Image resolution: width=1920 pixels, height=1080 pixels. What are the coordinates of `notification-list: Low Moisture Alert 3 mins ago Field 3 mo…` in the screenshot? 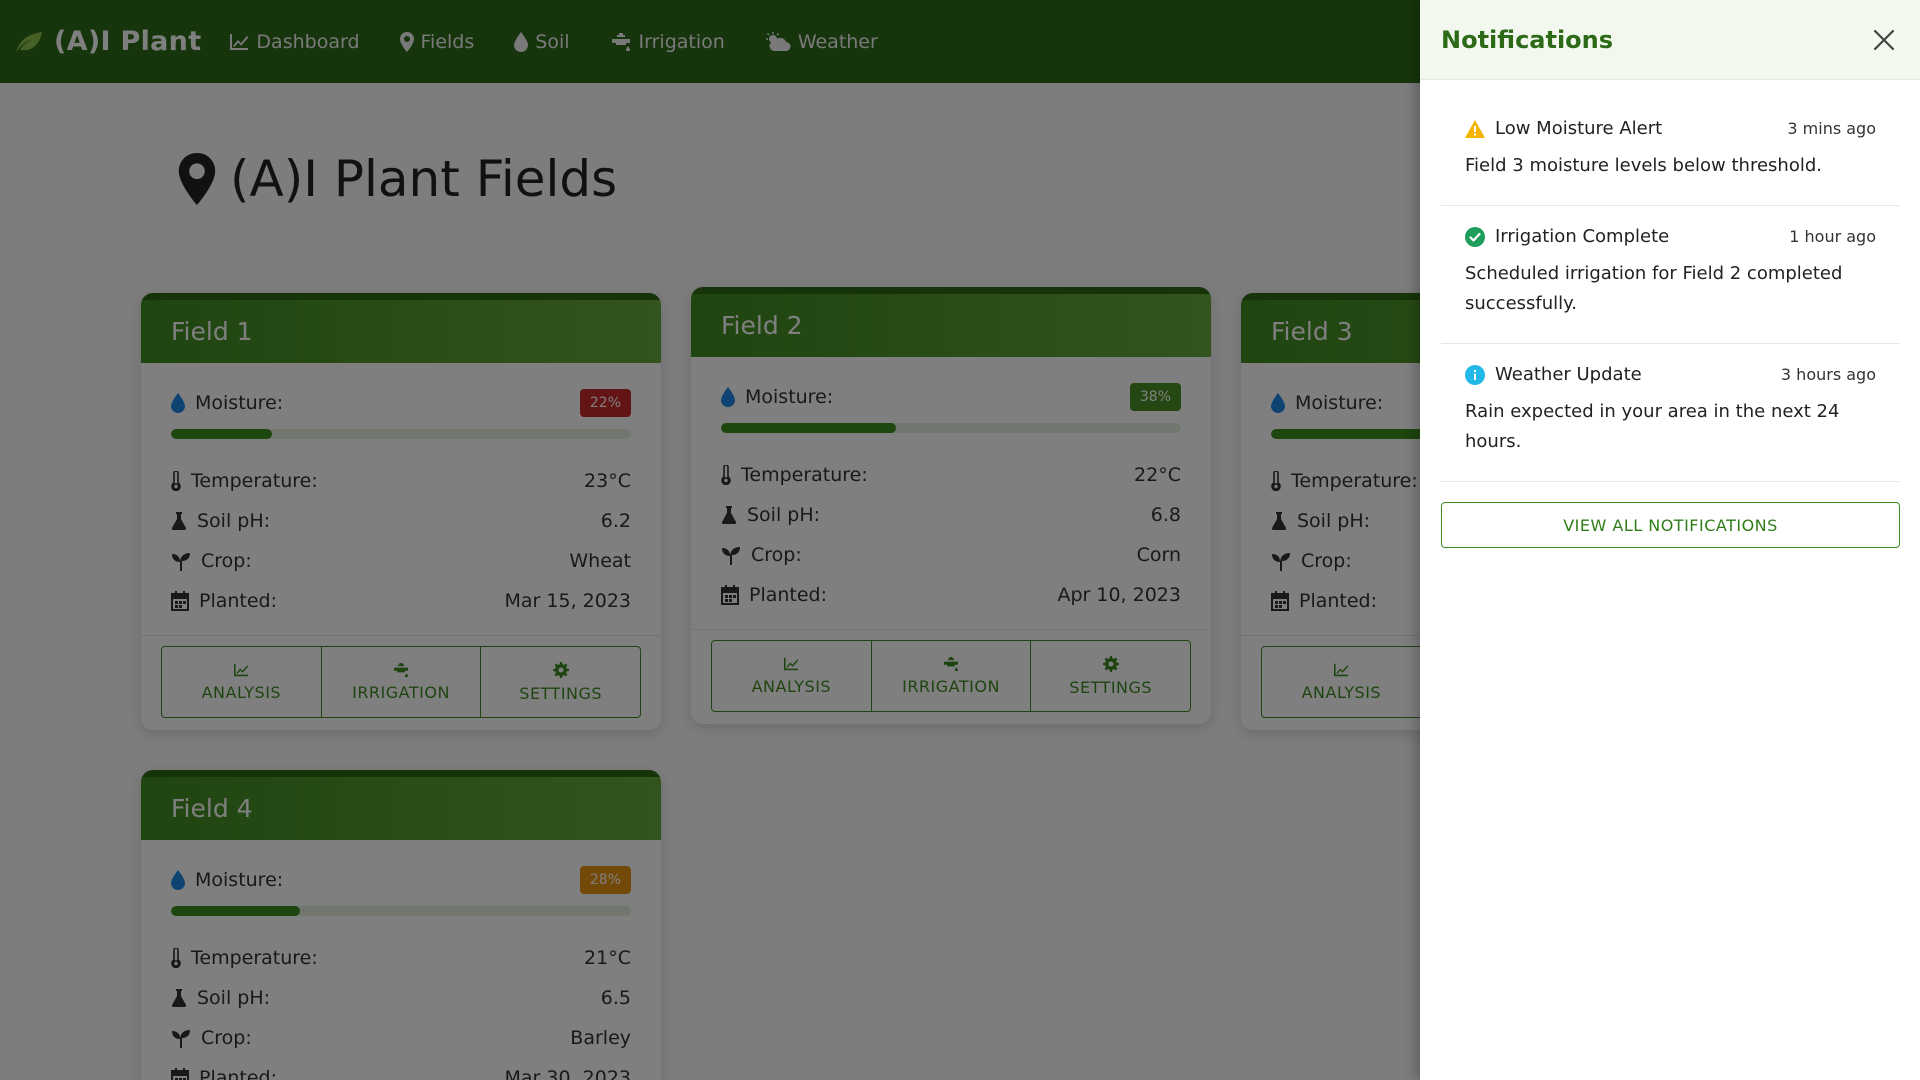 It's located at (1670, 281).